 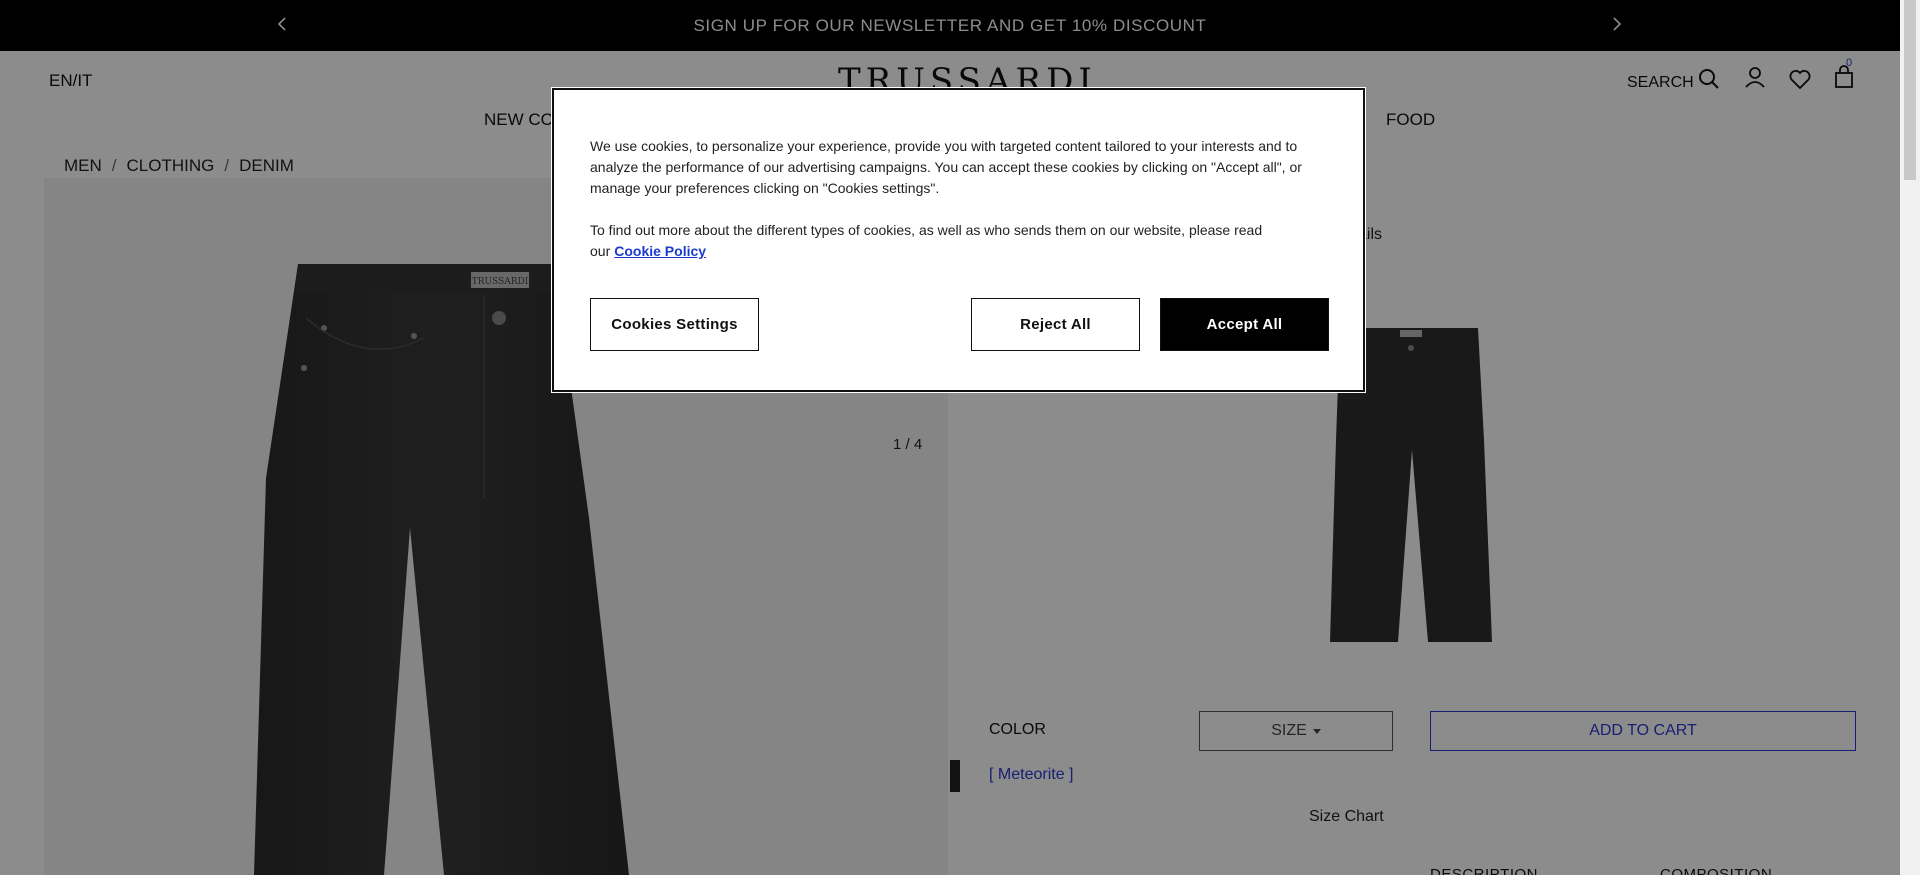 What do you see at coordinates (674, 324) in the screenshot?
I see `cookies-settings-button: Cookies Settings` at bounding box center [674, 324].